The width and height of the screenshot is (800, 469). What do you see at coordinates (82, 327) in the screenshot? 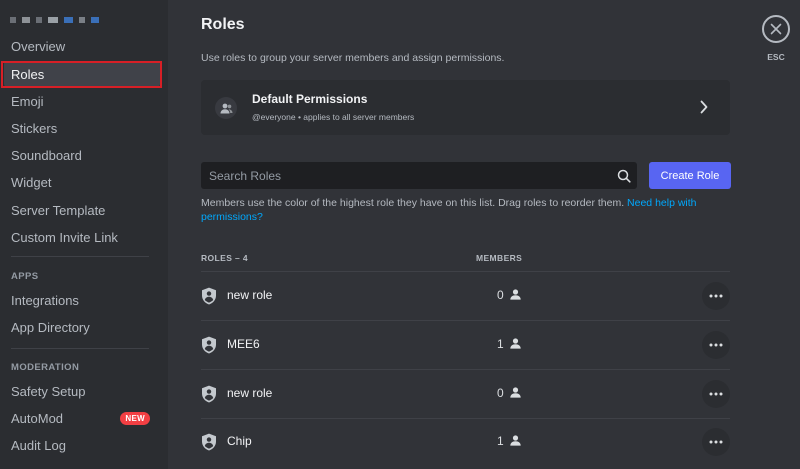
I see `sidebar-item-app-directory: App Directory` at bounding box center [82, 327].